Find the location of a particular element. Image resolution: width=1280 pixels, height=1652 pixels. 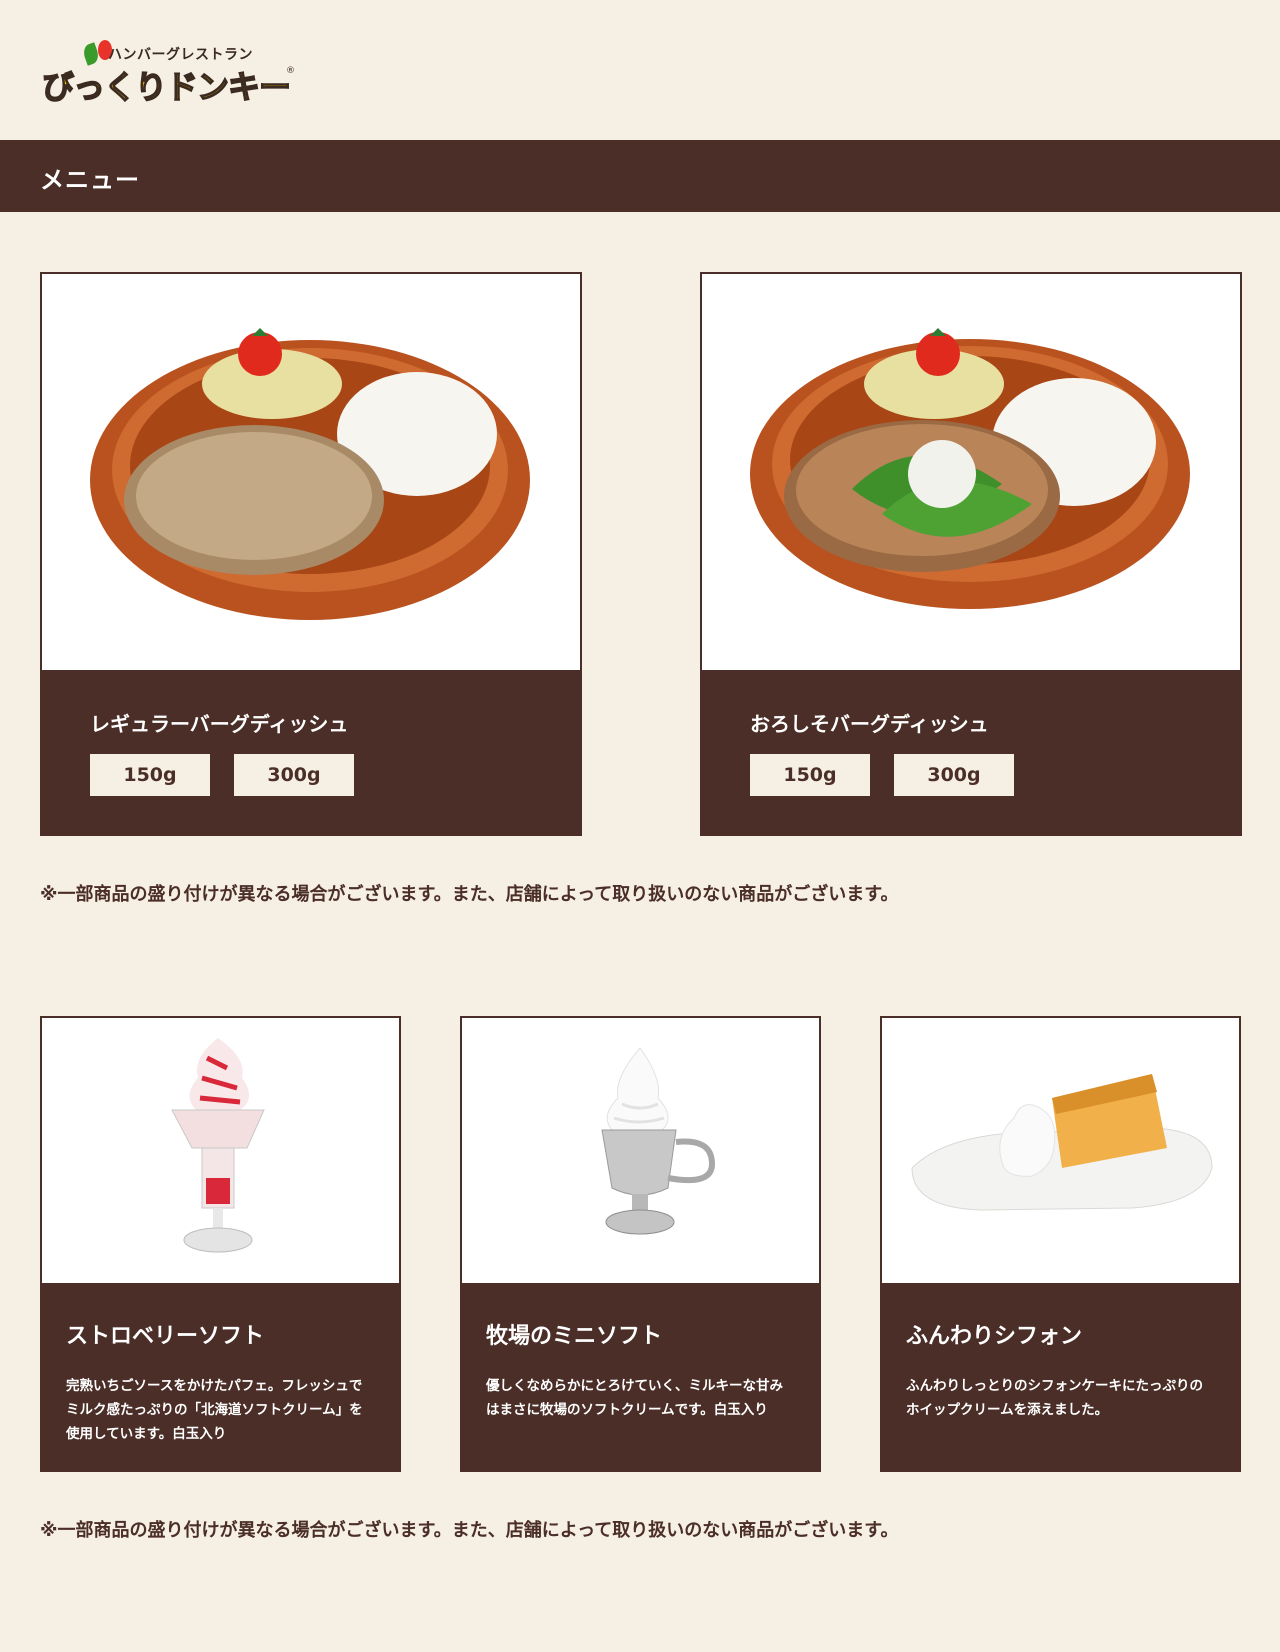

dish-card-oroshiso: おろしそバーグディッシュ 150g 300g is located at coordinates (971, 554).